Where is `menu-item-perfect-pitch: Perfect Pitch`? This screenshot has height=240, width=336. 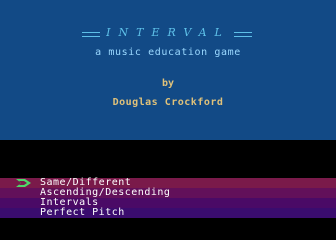 menu-item-perfect-pitch: Perfect Pitch is located at coordinates (168, 212).